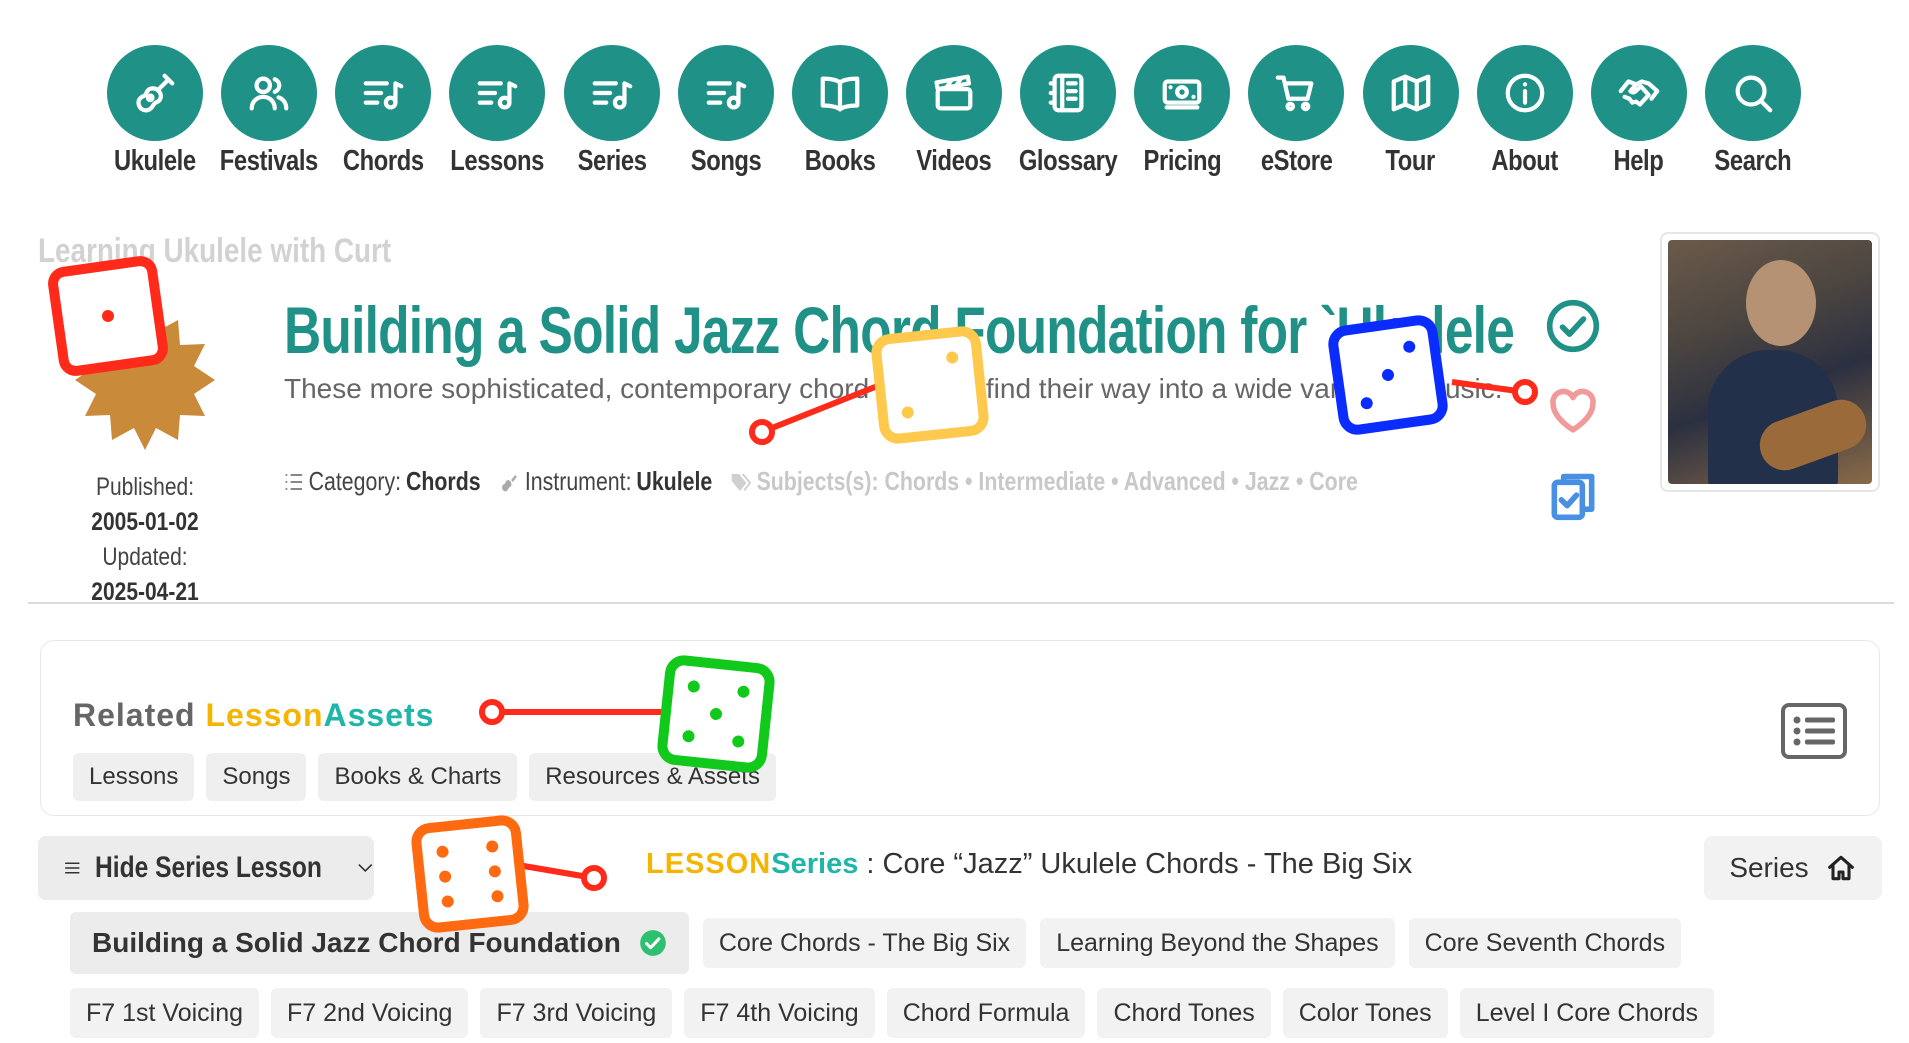 Image resolution: width=1909 pixels, height=1043 pixels. Describe the element at coordinates (1524, 161) in the screenshot. I see `nav-label: About` at that location.